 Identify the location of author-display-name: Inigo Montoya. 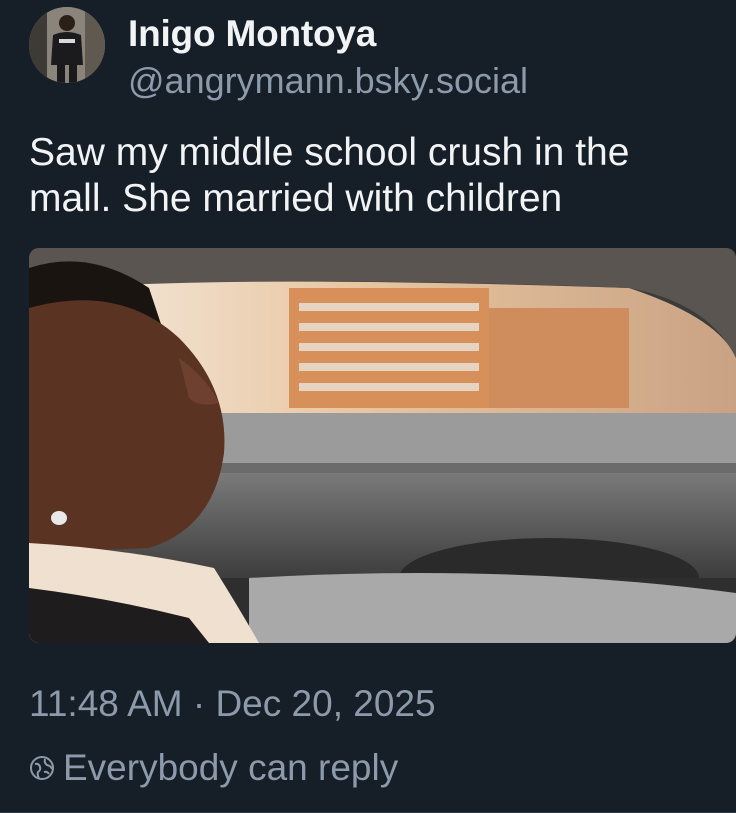
(252, 34).